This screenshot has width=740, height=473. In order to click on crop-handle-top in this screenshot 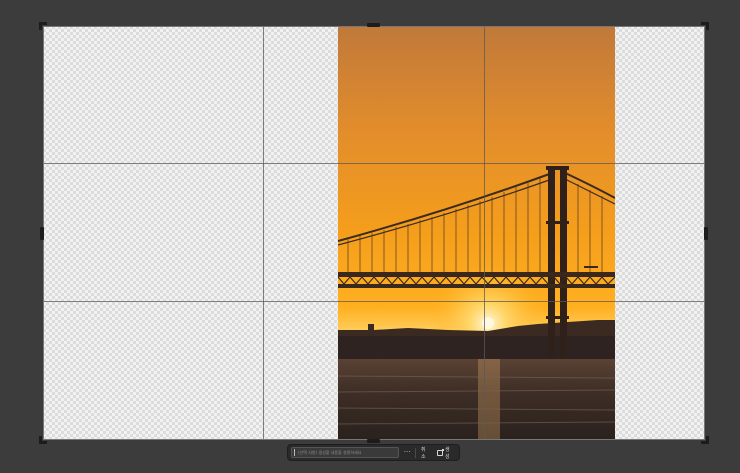, I will do `click(373, 25)`.